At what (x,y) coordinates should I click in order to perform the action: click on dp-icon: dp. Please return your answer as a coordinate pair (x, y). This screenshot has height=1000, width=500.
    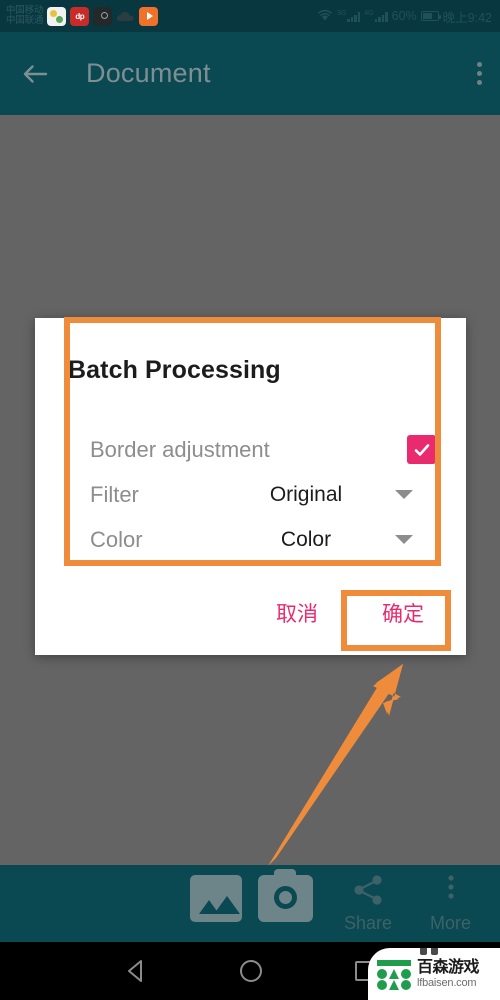
    Looking at the image, I should click on (80, 16).